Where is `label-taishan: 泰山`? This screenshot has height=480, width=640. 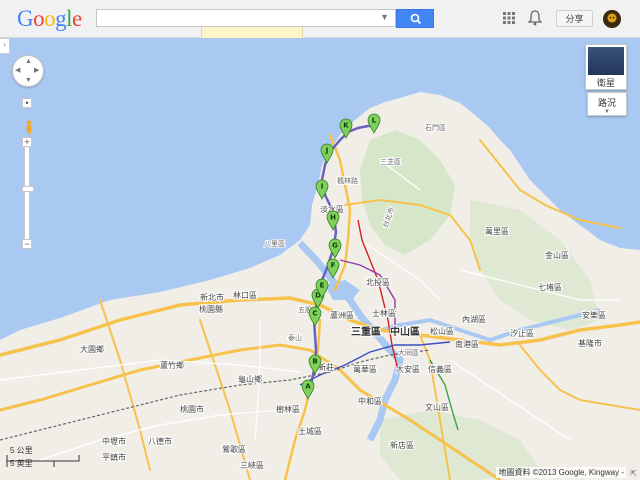
label-taishan: 泰山 is located at coordinates (295, 337).